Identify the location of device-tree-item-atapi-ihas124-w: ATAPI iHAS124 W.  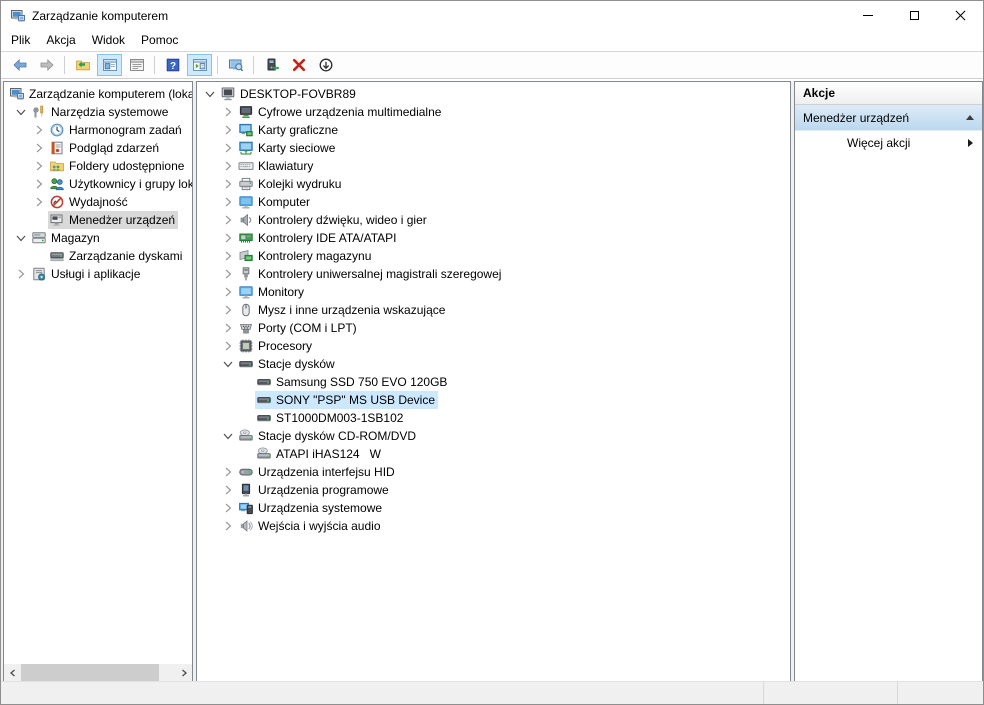
(493, 454).